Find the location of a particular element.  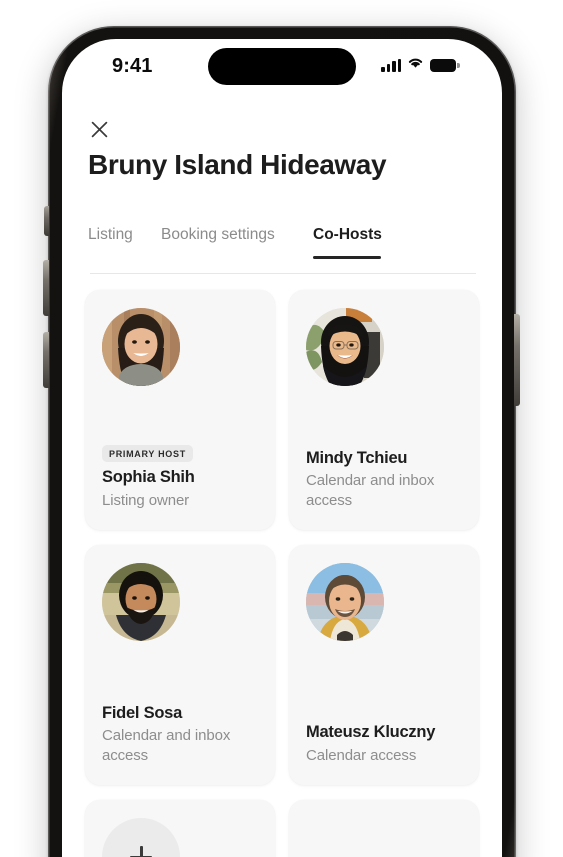

cohost-card-body: Mateusz Kluczny Calendar access is located at coordinates (385, 744).